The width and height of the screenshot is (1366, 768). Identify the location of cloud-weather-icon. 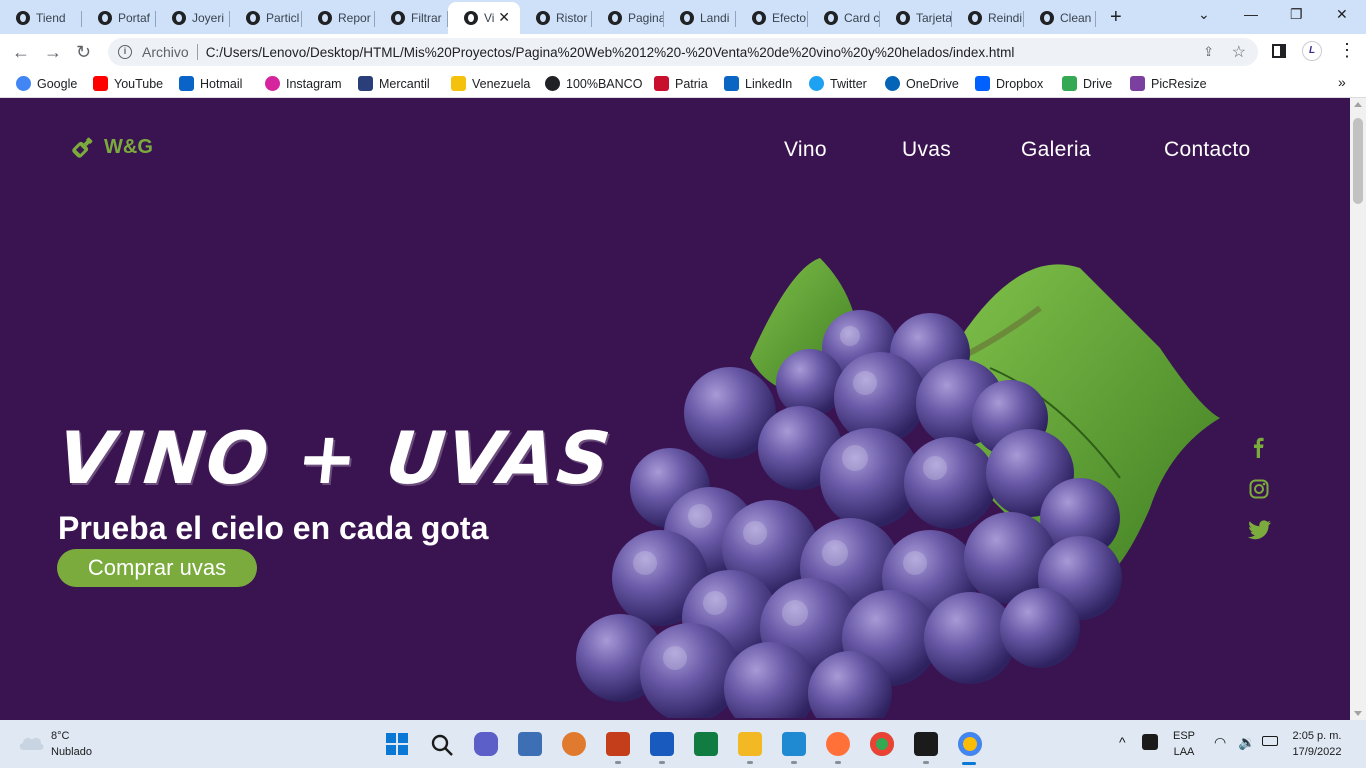
(31, 743).